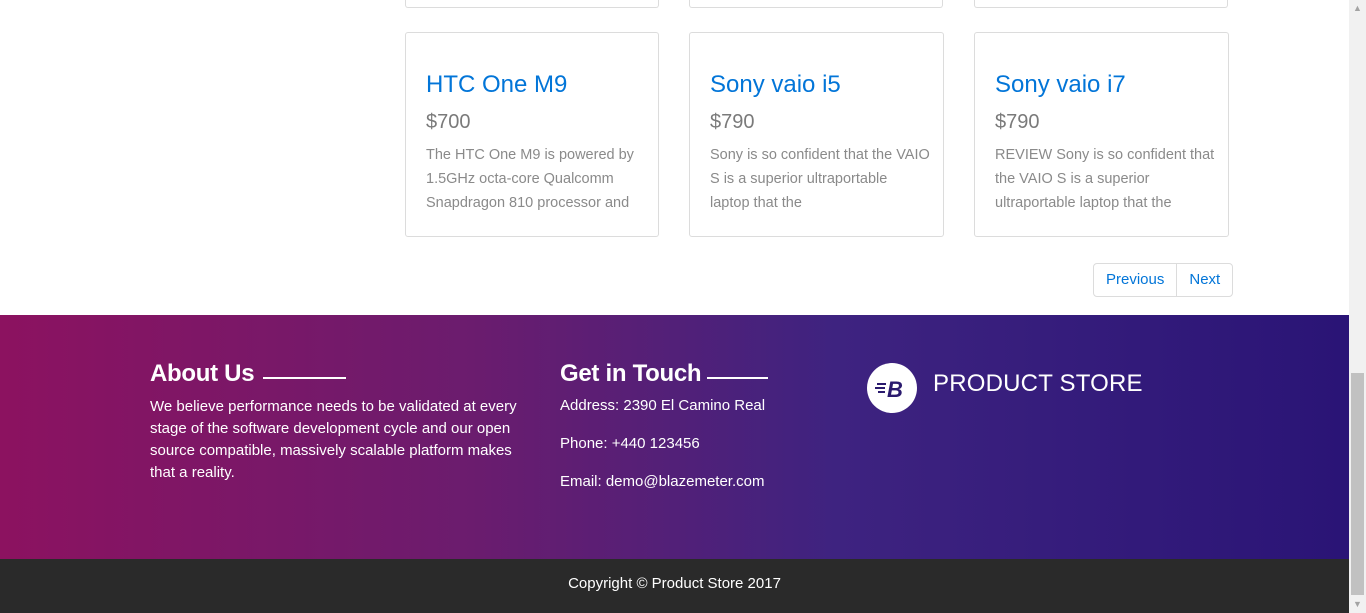 Image resolution: width=1366 pixels, height=613 pixels. What do you see at coordinates (1205, 280) in the screenshot?
I see `next-button: Next` at bounding box center [1205, 280].